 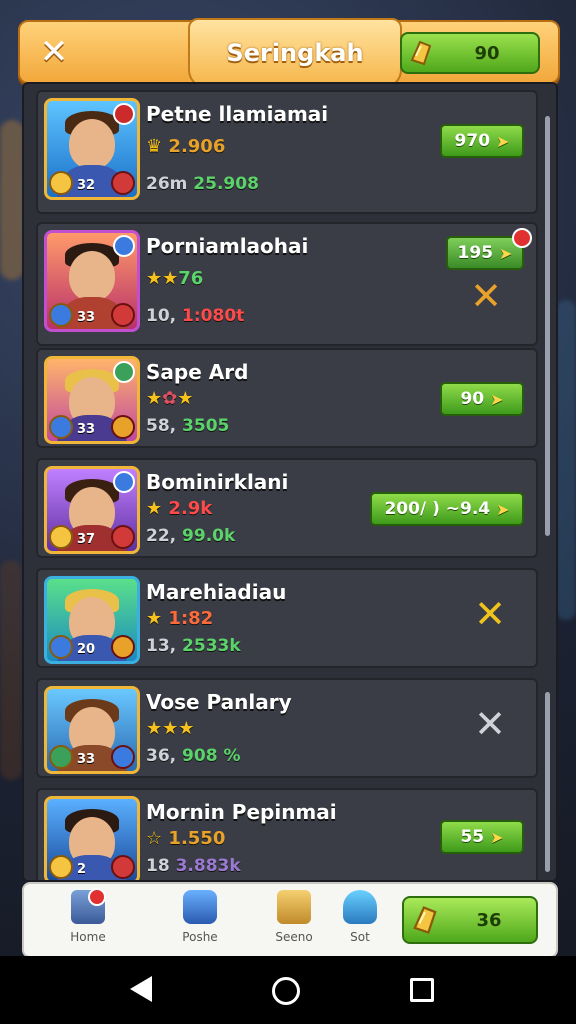 I want to click on home-circle-icon, so click(x=286, y=991).